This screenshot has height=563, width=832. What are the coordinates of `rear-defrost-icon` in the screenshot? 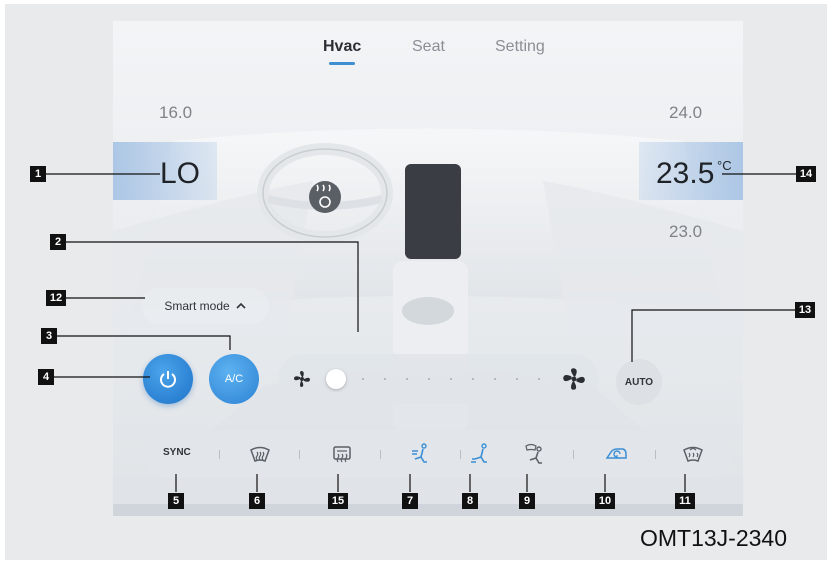 It's located at (342, 454).